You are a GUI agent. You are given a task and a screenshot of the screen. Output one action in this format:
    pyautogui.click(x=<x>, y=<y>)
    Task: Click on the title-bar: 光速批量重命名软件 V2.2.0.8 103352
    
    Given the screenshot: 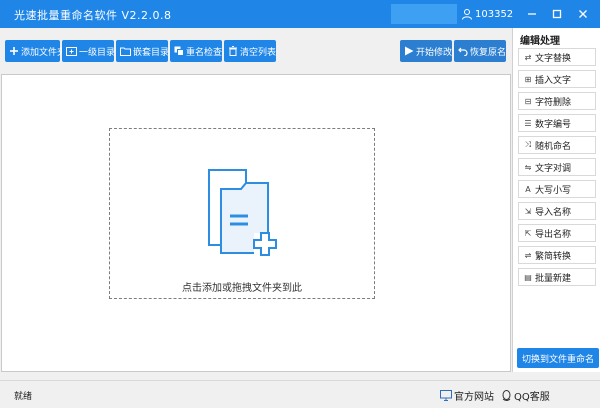 What is the action you would take?
    pyautogui.click(x=300, y=14)
    